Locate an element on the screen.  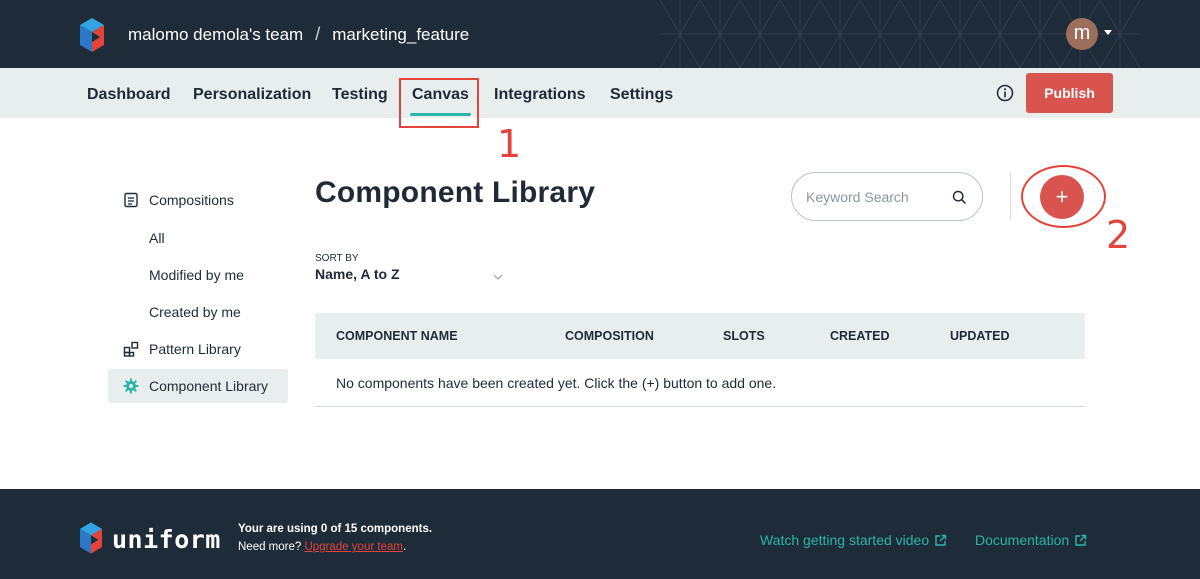
tab-dashboard: Dashboard is located at coordinates (129, 95).